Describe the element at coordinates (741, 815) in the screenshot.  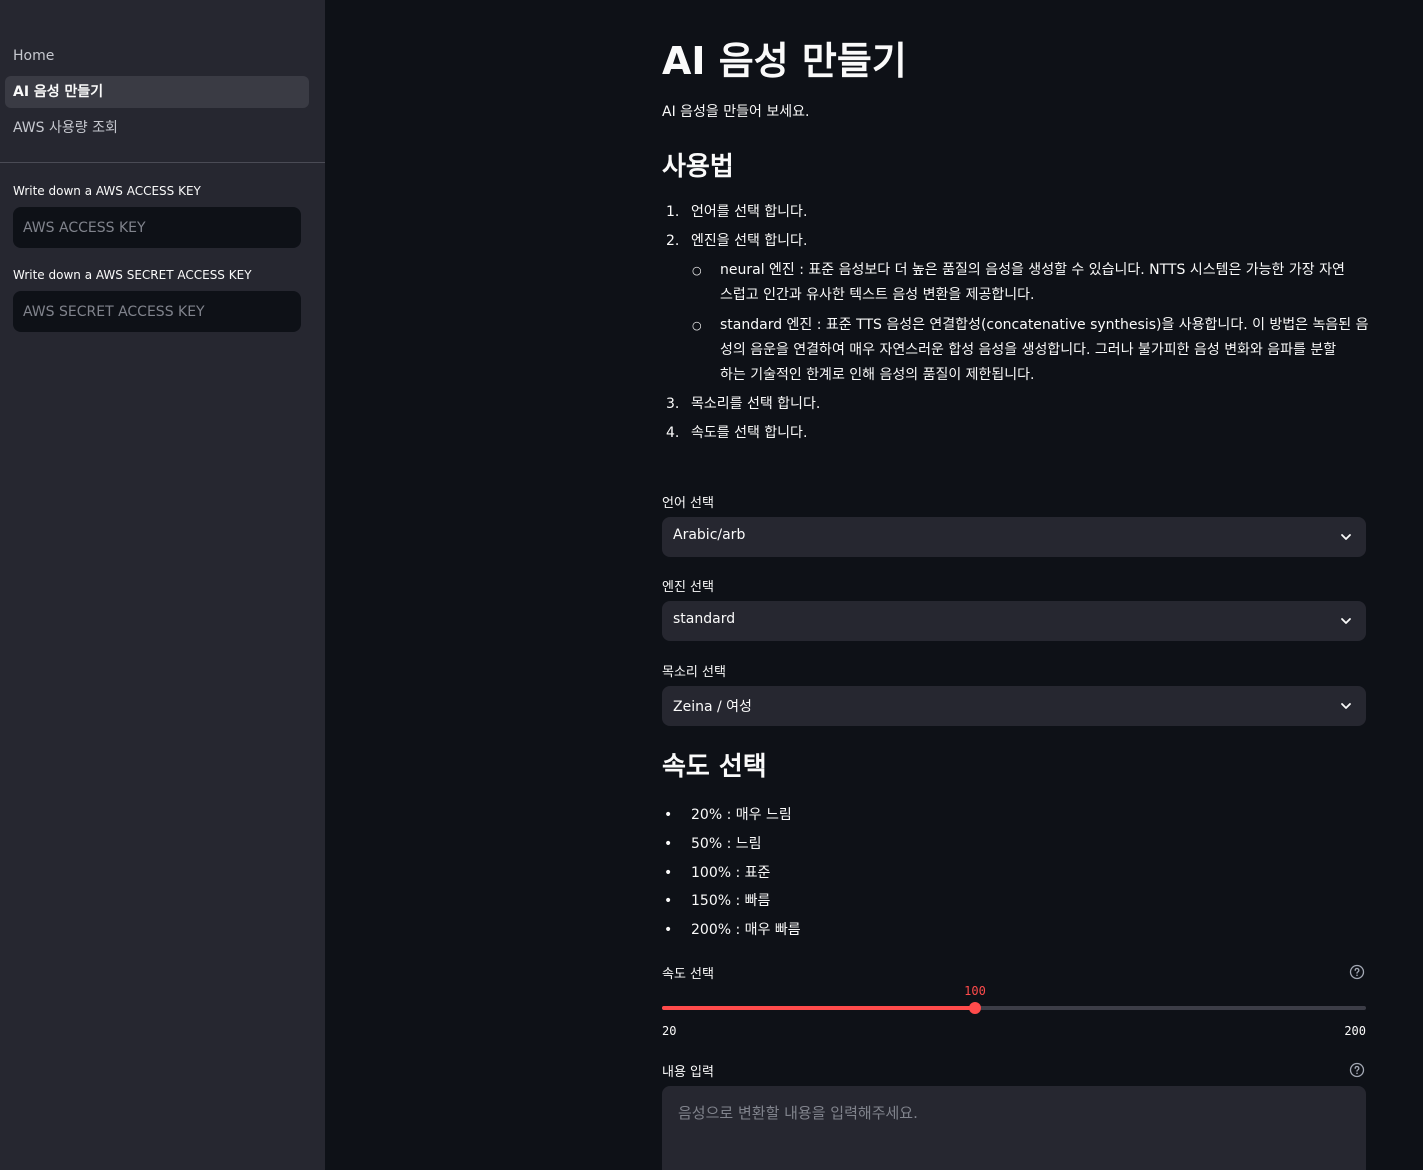
I see `speed-option-text: 20% : 매우 느림` at that location.